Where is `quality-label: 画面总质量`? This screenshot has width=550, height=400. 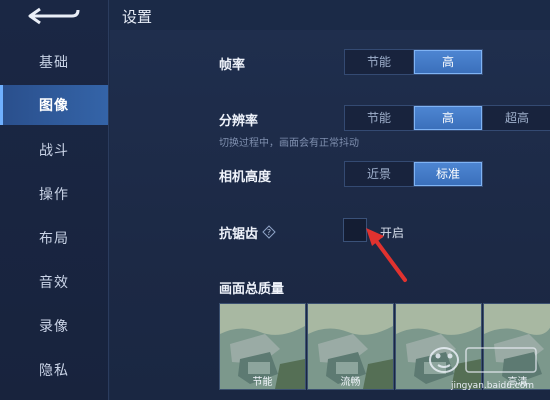
quality-label: 画面总质量 is located at coordinates (252, 289).